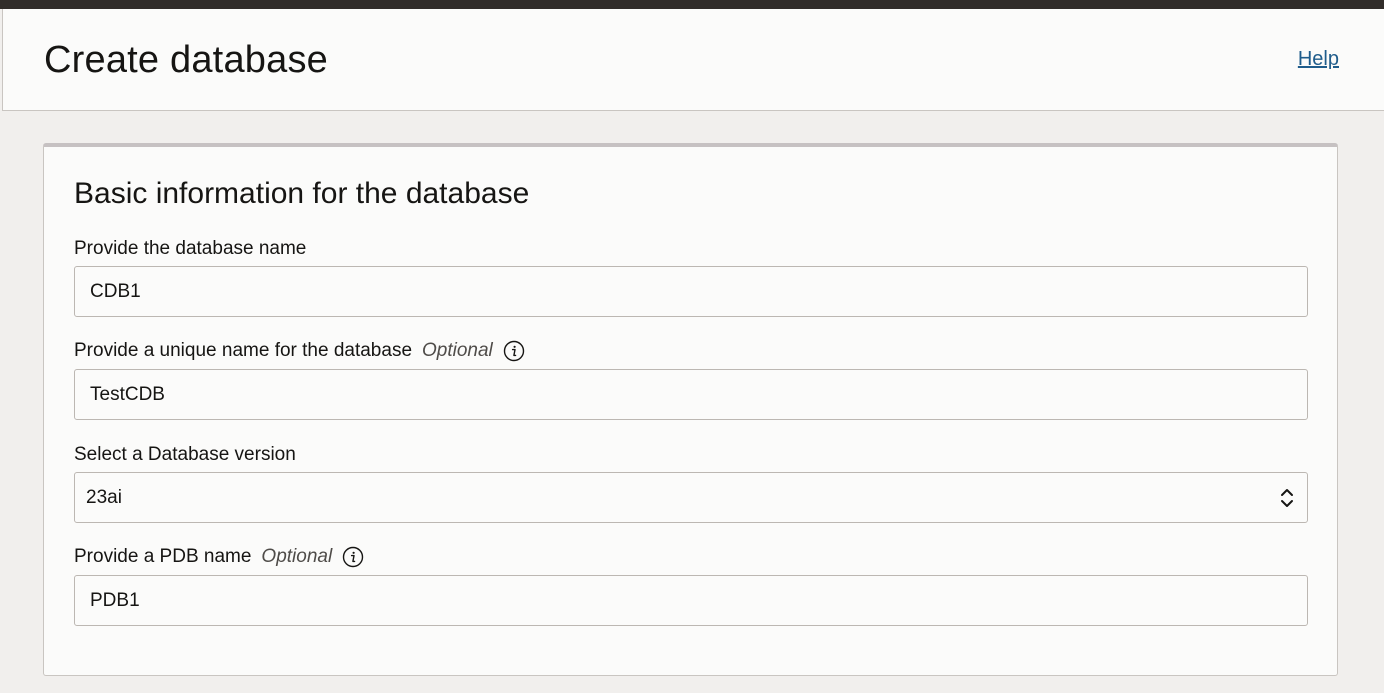  Describe the element at coordinates (297, 556) in the screenshot. I see `pdb-name-optional: Optional` at that location.